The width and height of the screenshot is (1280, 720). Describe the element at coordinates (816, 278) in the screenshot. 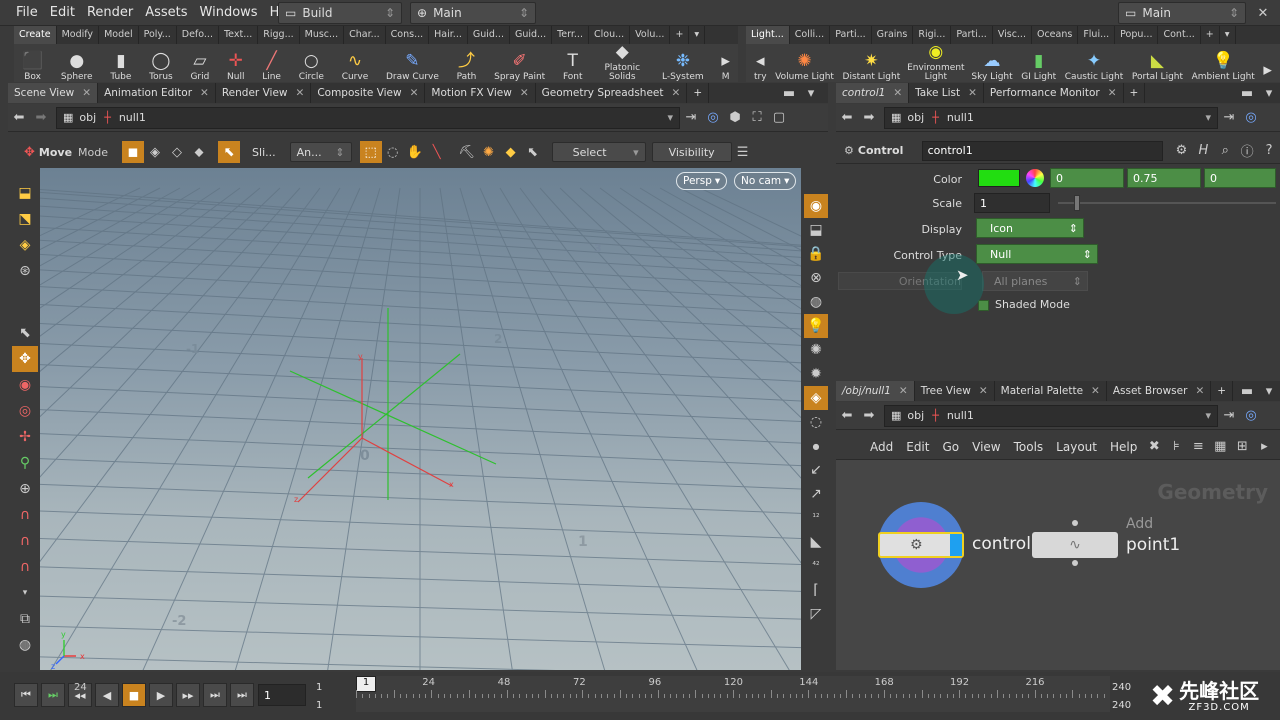

I see `ghost-icon: ⊗` at that location.